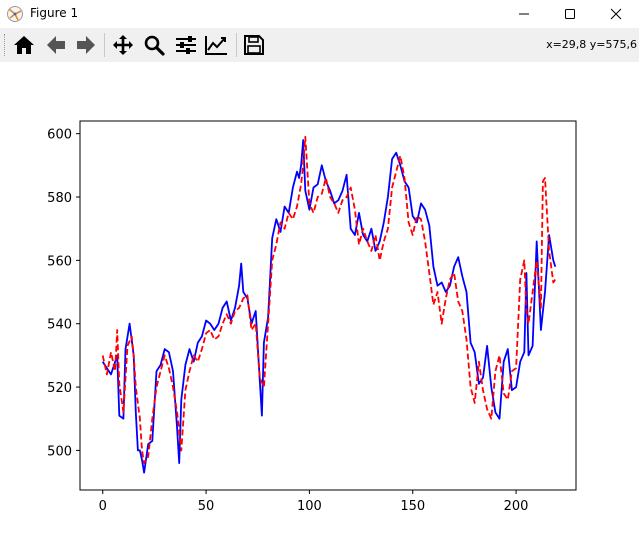 This screenshot has height=545, width=639. Describe the element at coordinates (5, 45) in the screenshot. I see `toolbar-grip` at that location.